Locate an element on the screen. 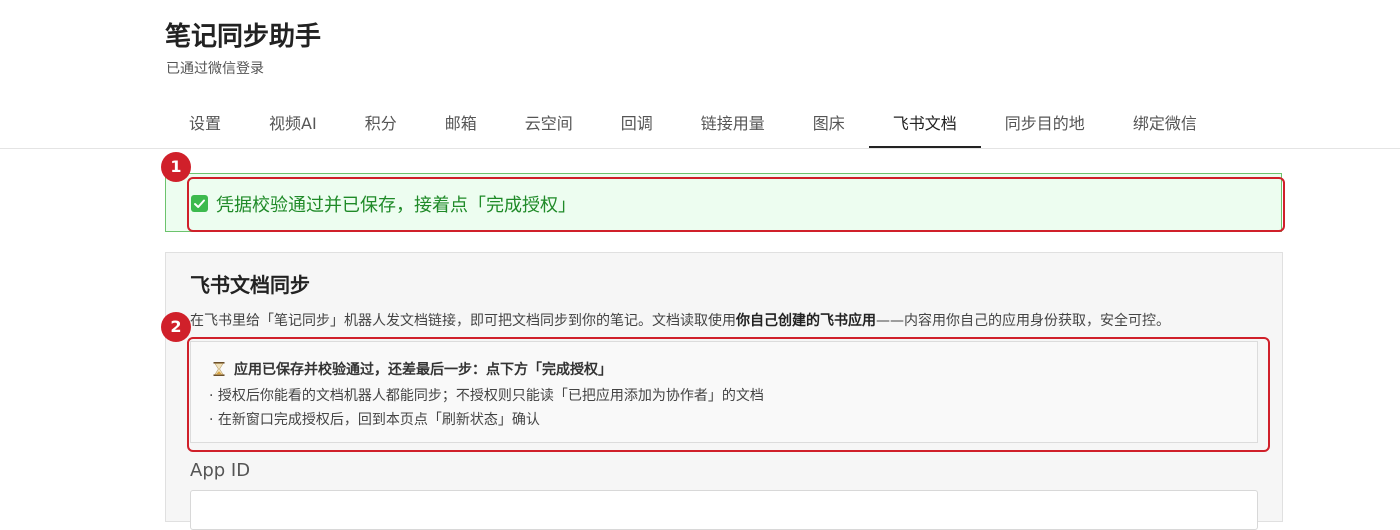 This screenshot has height=530, width=1400. section-title: 飞书文档同步 is located at coordinates (250, 285).